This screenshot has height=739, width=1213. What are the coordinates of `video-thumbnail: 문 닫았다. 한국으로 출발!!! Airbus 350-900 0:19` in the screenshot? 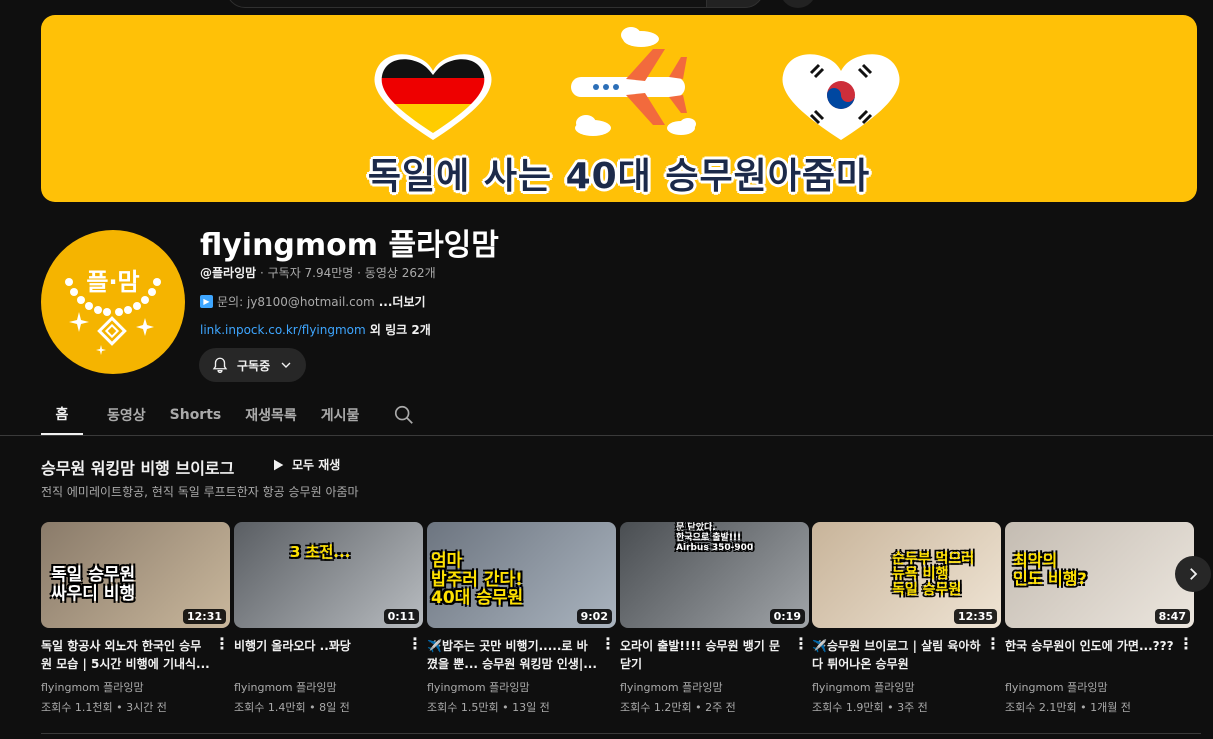 It's located at (714, 575).